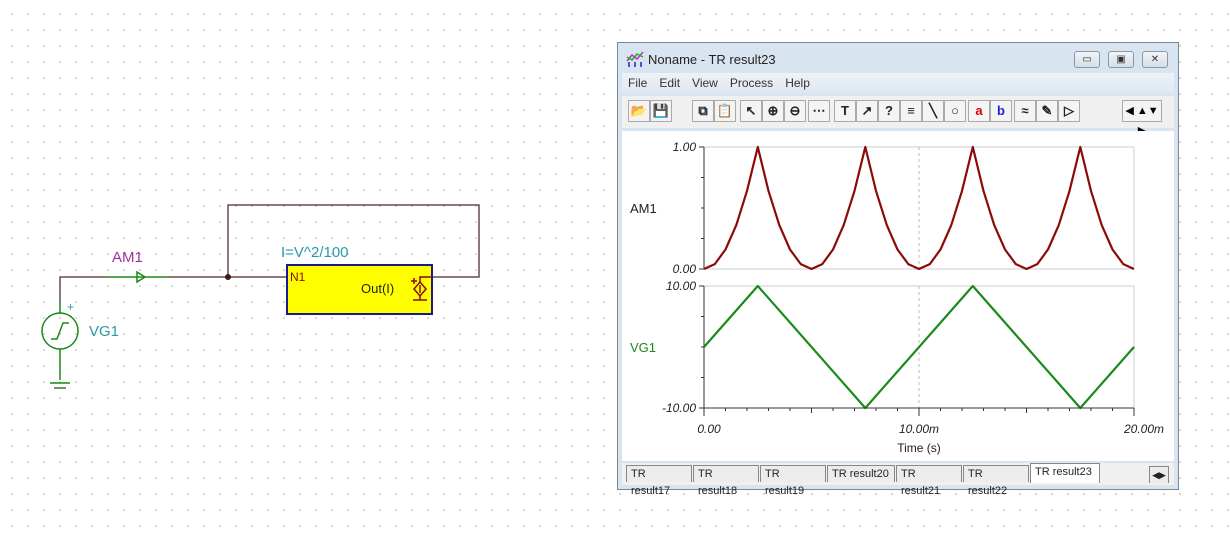 The image size is (1230, 533). I want to click on line-icon: ╲, so click(933, 110).